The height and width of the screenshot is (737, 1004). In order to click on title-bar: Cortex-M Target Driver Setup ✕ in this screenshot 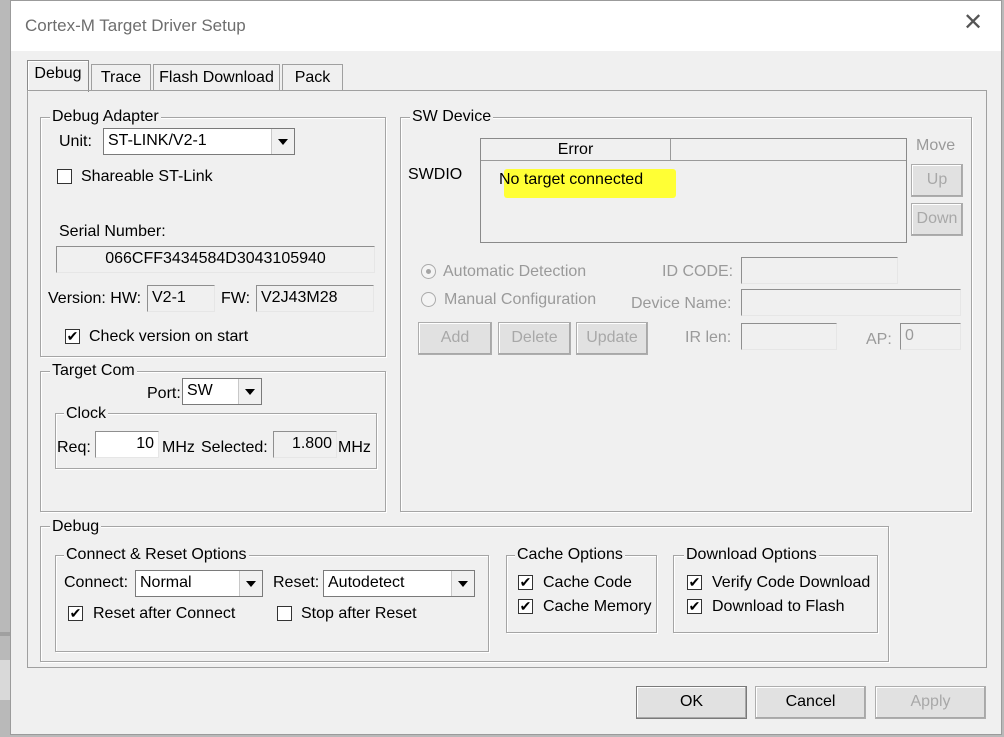, I will do `click(506, 26)`.